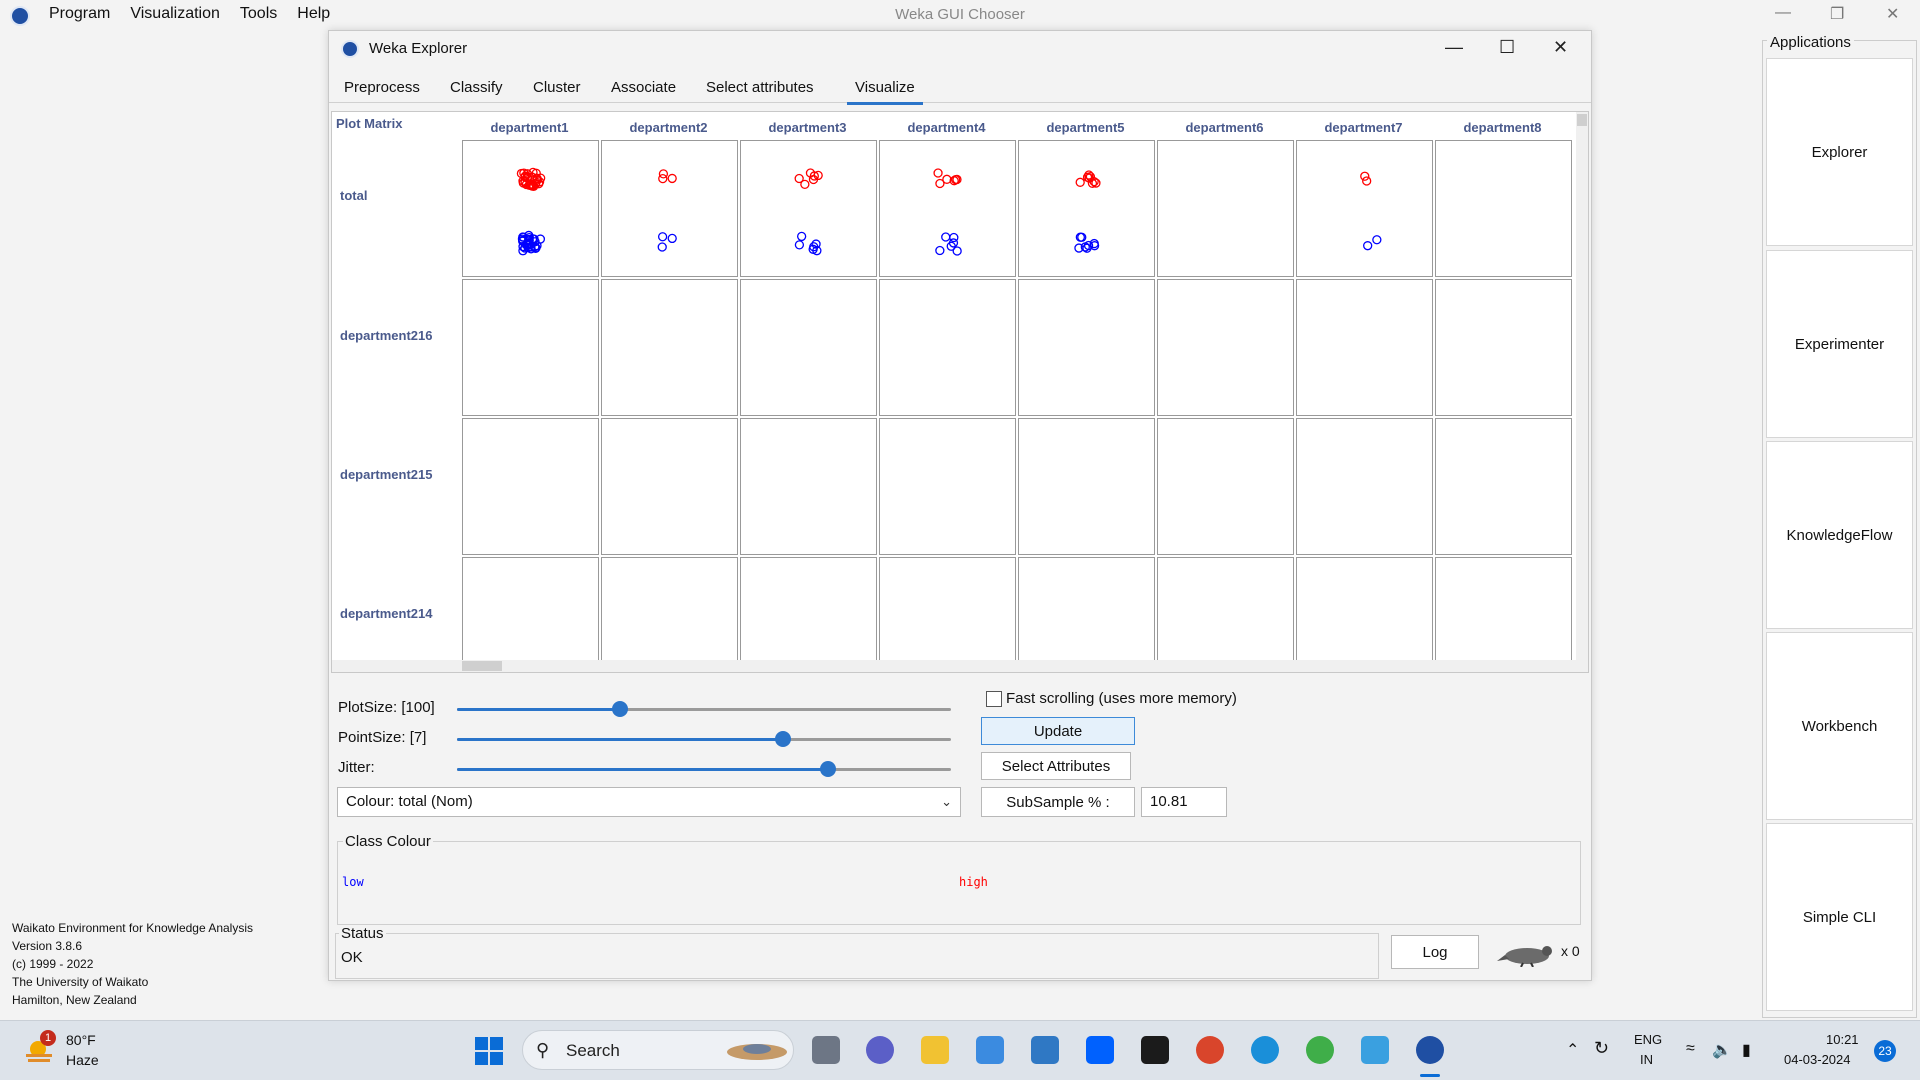  What do you see at coordinates (643, 87) in the screenshot?
I see `tab-associate: Associate` at bounding box center [643, 87].